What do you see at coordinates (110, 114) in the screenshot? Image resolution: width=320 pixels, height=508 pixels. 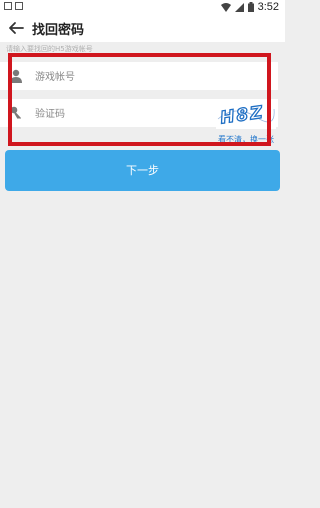 I see `captcha-input` at bounding box center [110, 114].